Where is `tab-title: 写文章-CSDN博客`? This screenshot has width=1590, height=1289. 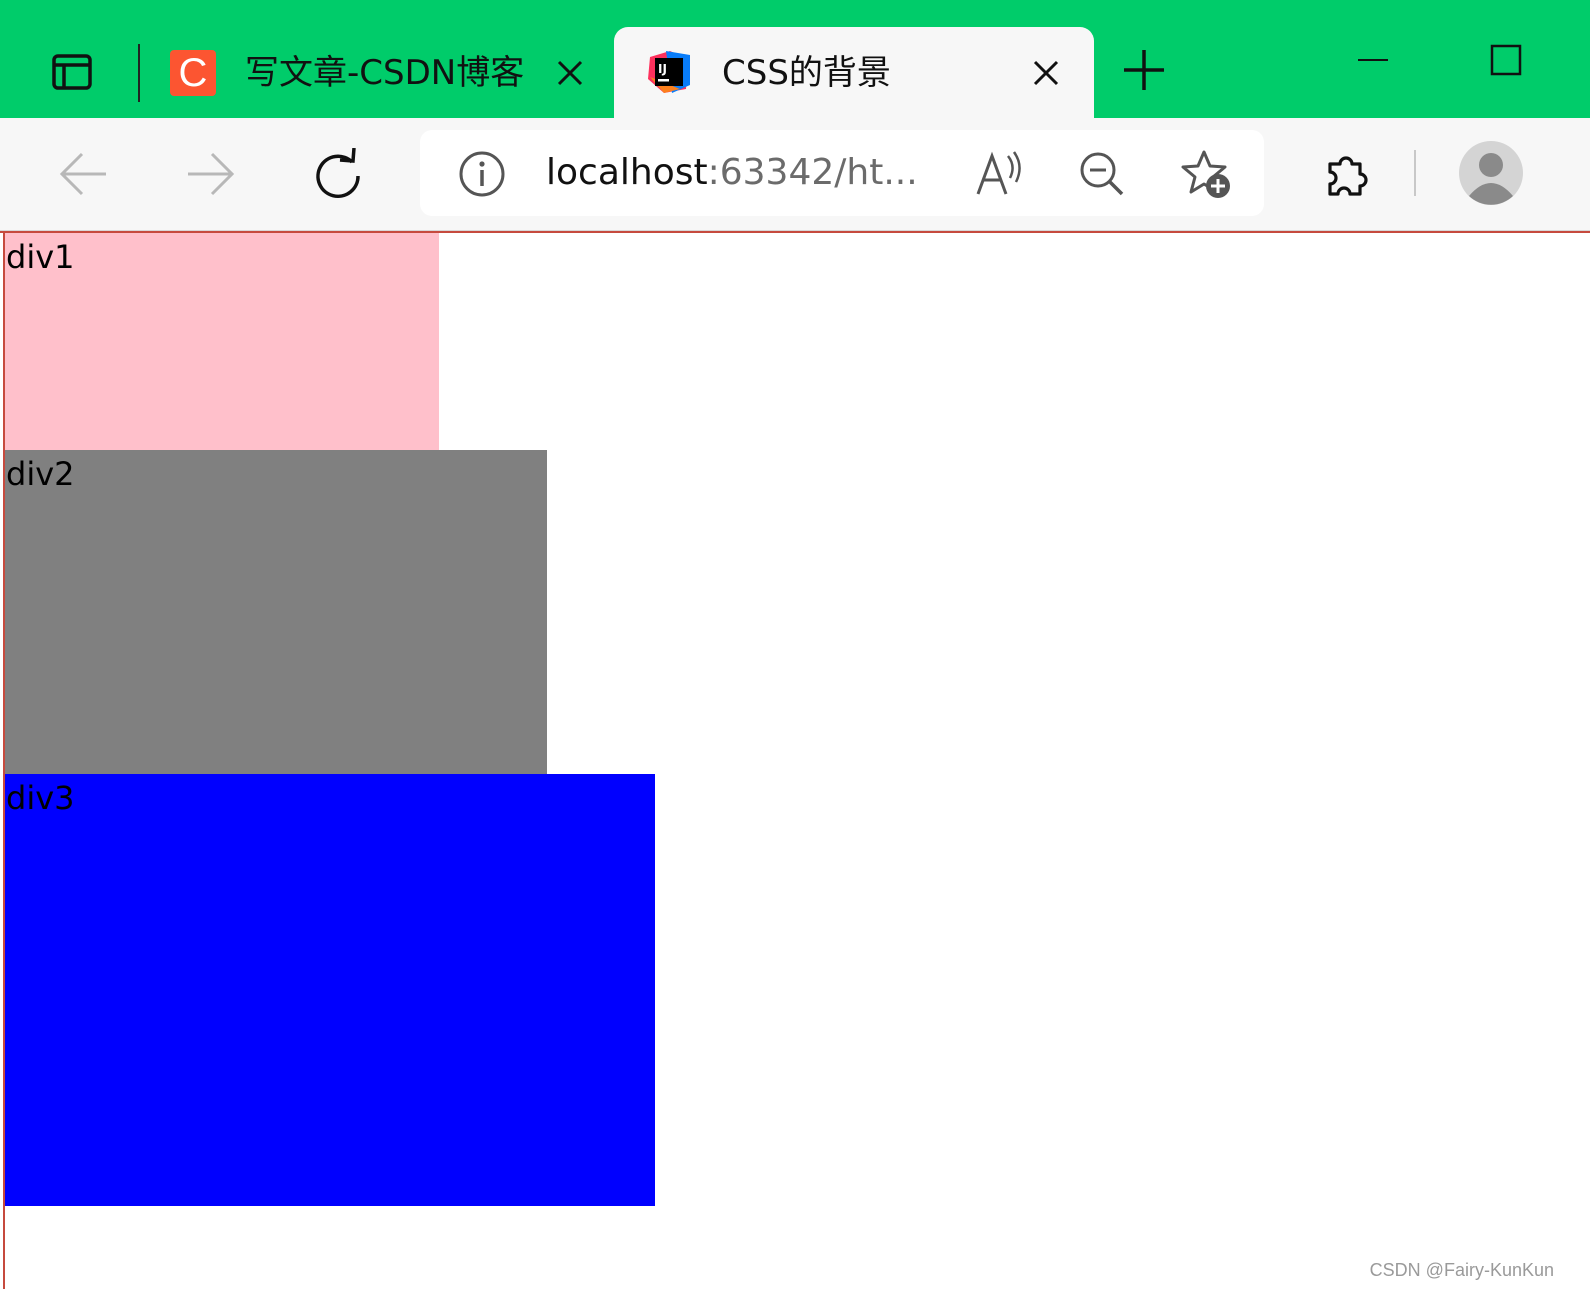
tab-title: 写文章-CSDN博客 is located at coordinates (385, 73).